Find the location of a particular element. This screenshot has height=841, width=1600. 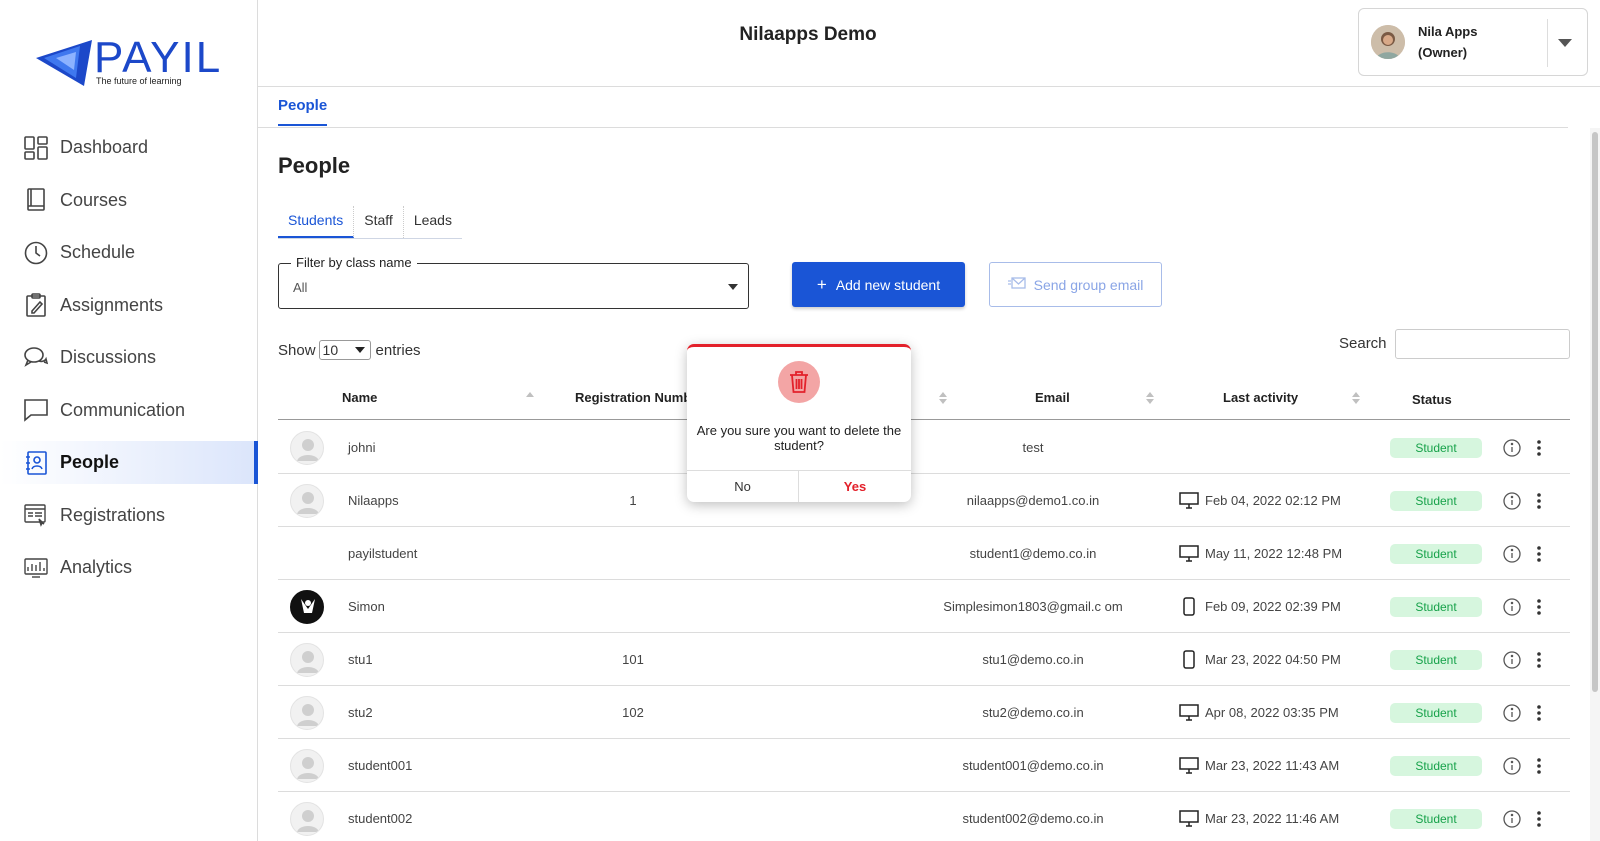

entries-select: 10 is located at coordinates (344, 350).